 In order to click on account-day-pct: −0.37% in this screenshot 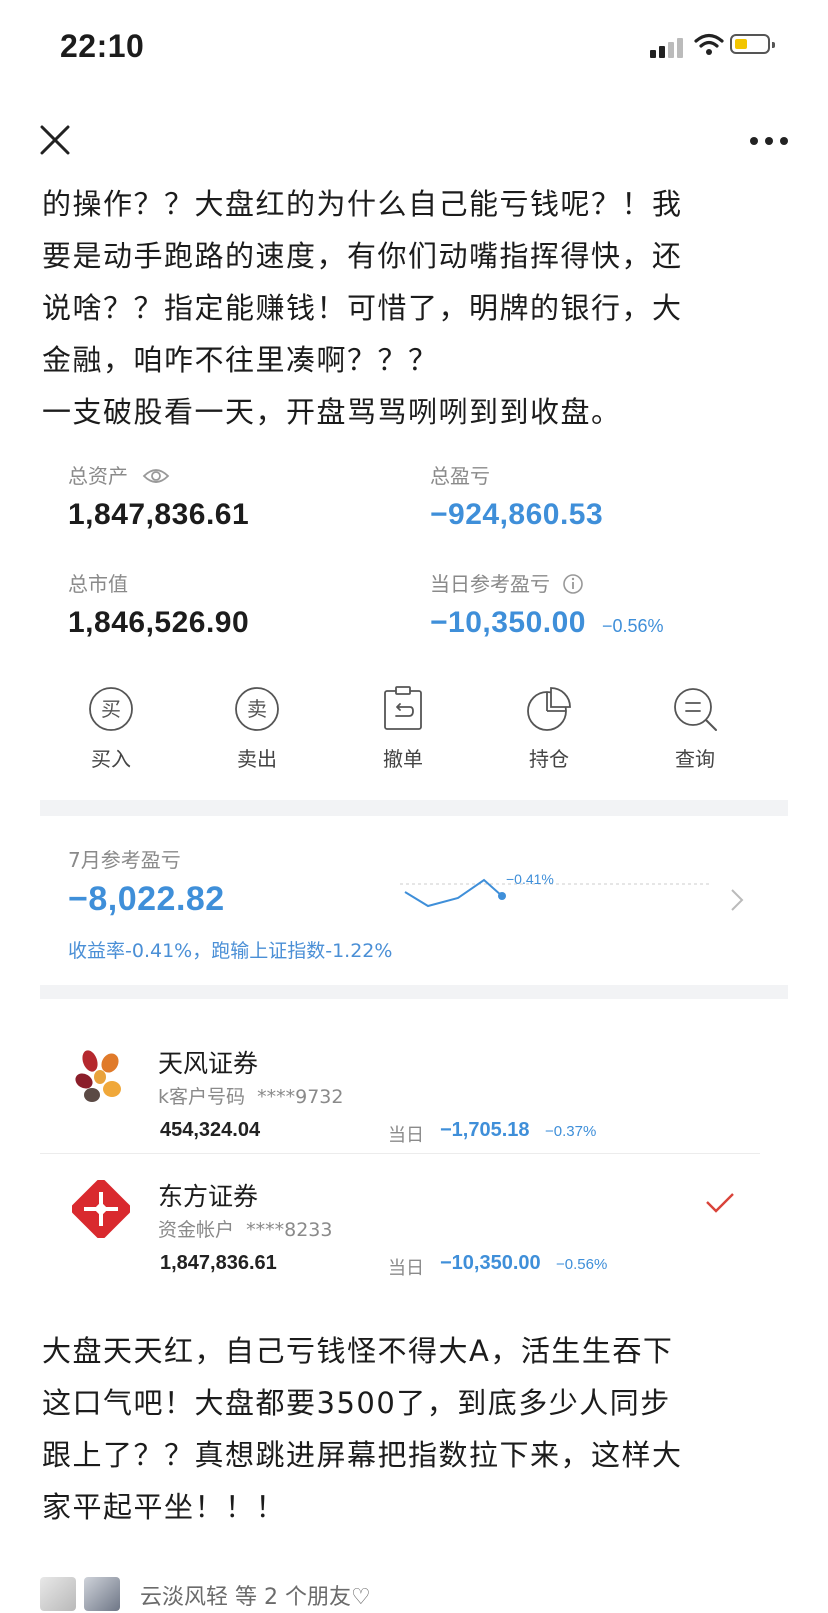, I will do `click(571, 1131)`.